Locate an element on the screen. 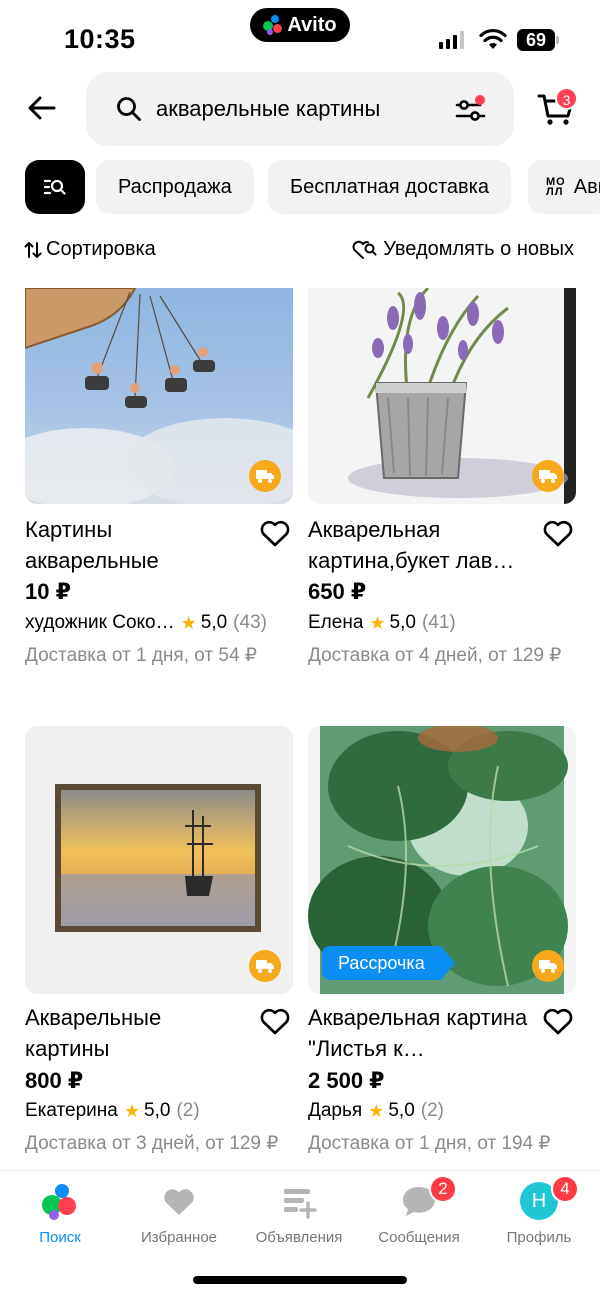 The height and width of the screenshot is (1297, 600). installment-badge: Рассрочка is located at coordinates (388, 963).